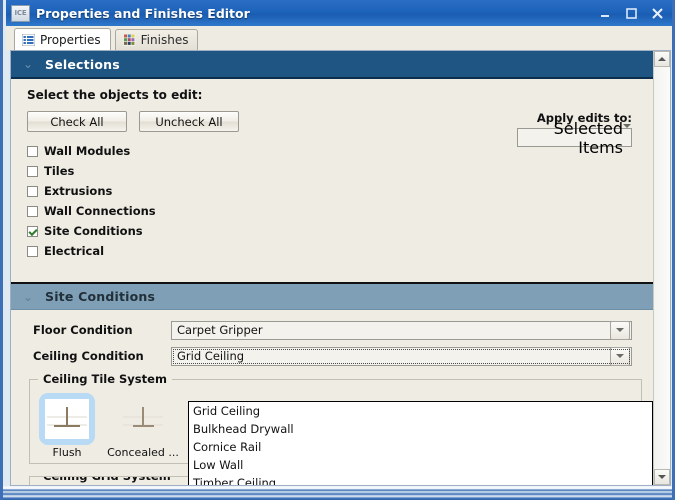 This screenshot has width=675, height=500. I want to click on scrollbar-track, so click(662, 268).